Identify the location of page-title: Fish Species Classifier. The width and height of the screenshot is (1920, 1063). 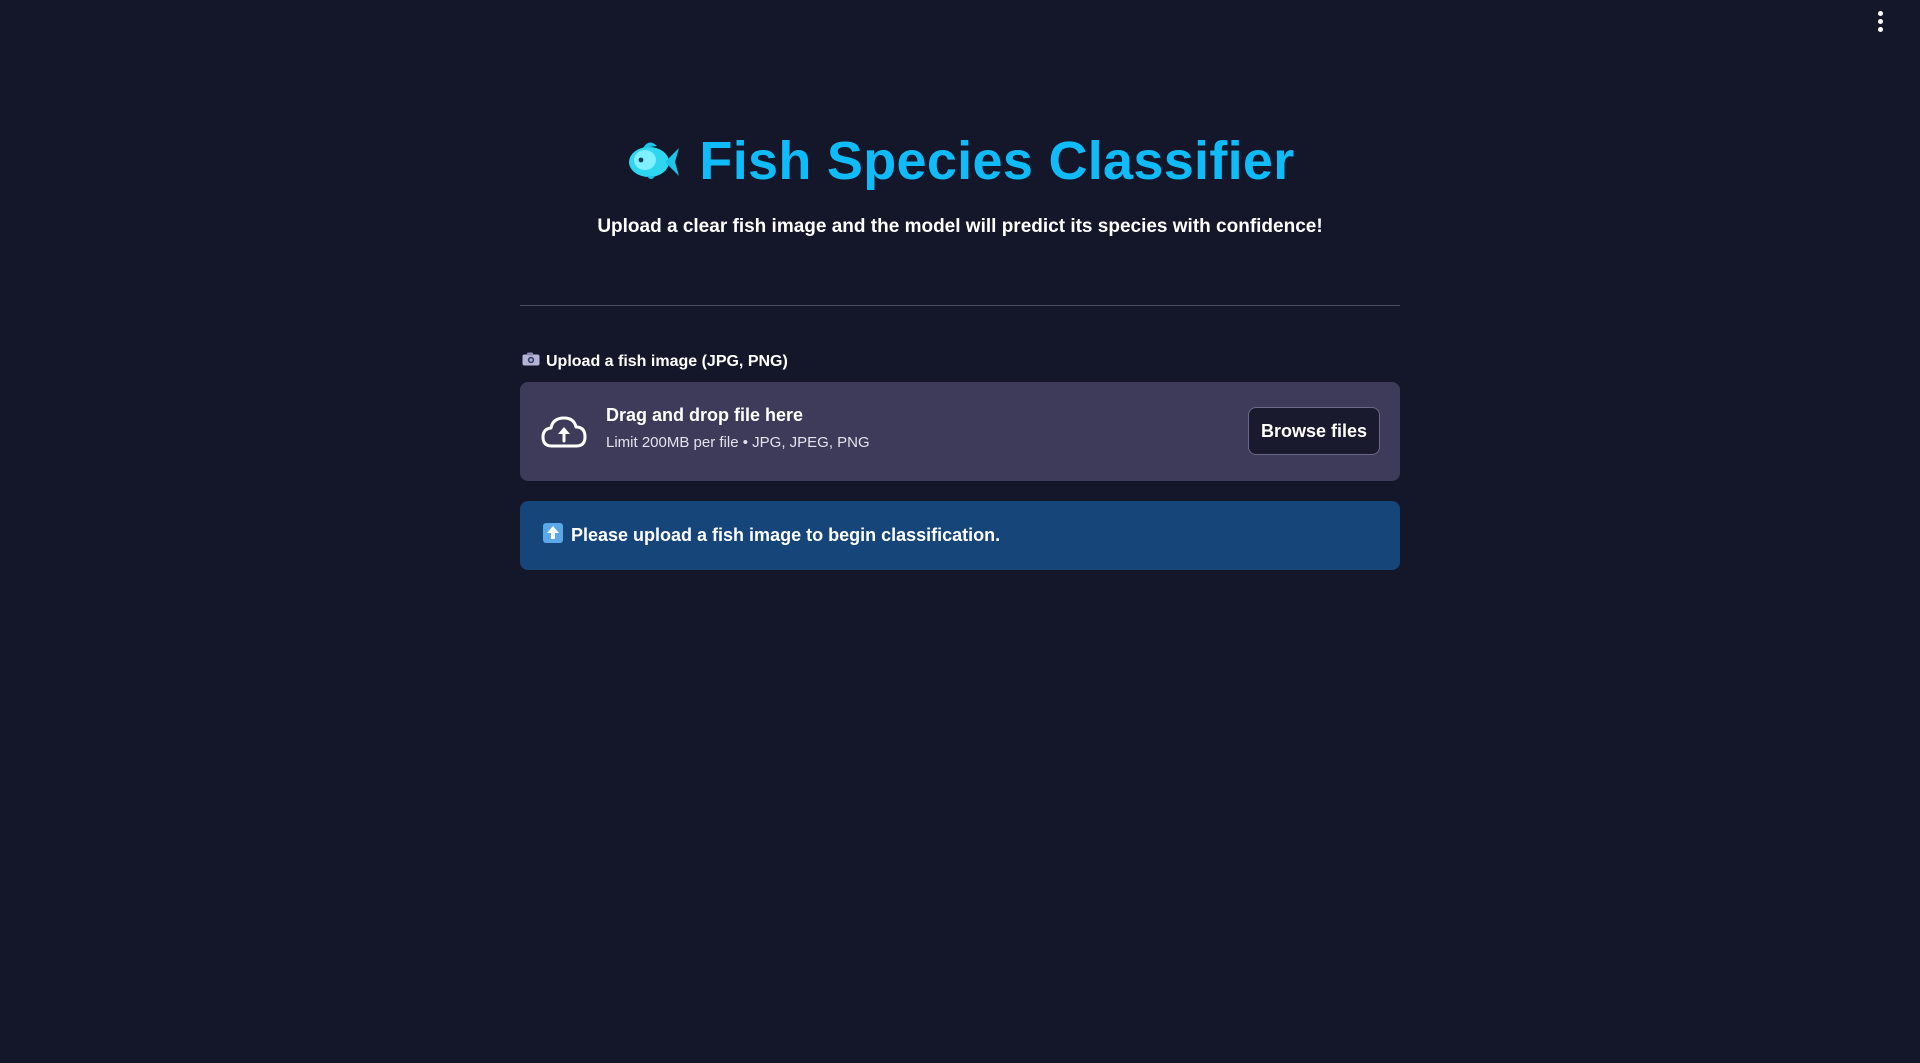
(997, 161).